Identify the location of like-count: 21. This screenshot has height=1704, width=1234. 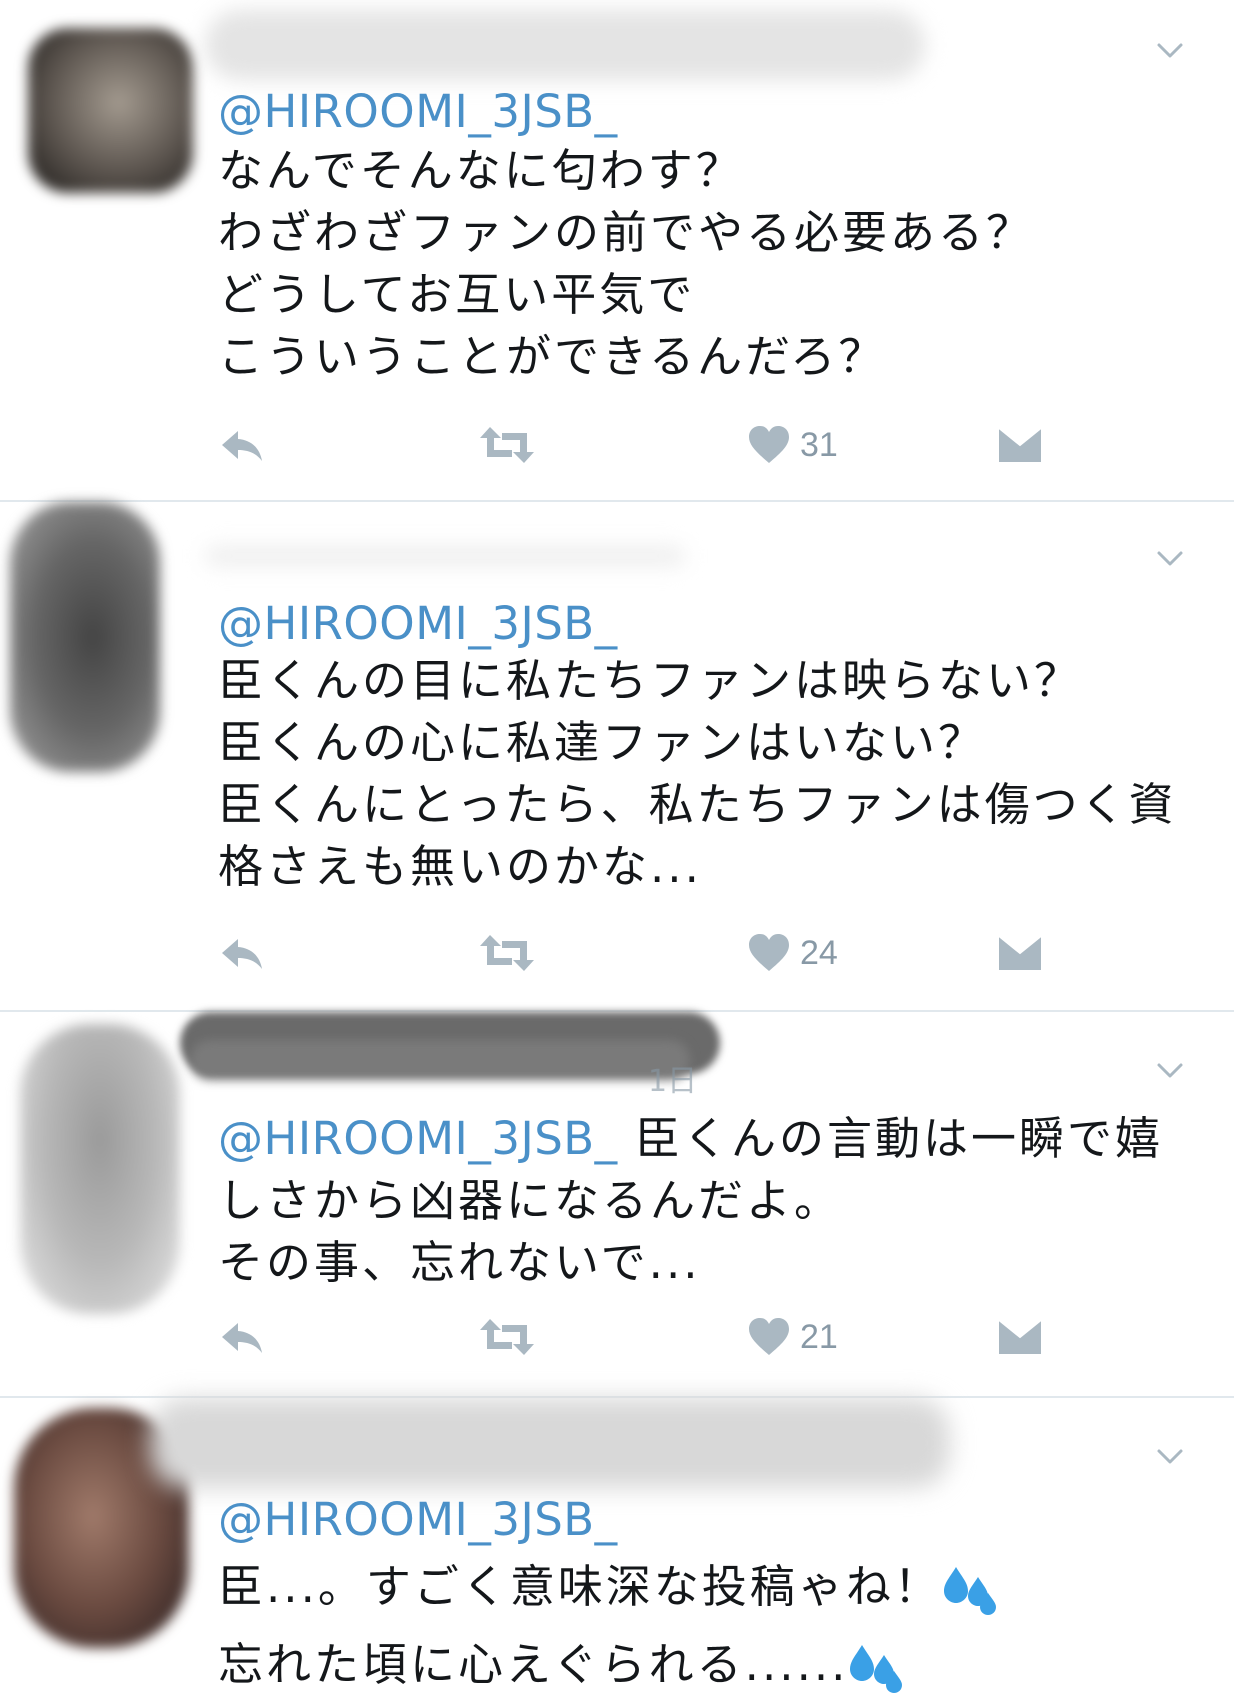
(819, 1336).